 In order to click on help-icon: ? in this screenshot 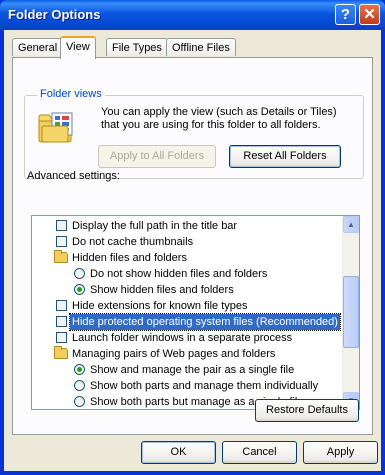, I will do `click(345, 14)`.